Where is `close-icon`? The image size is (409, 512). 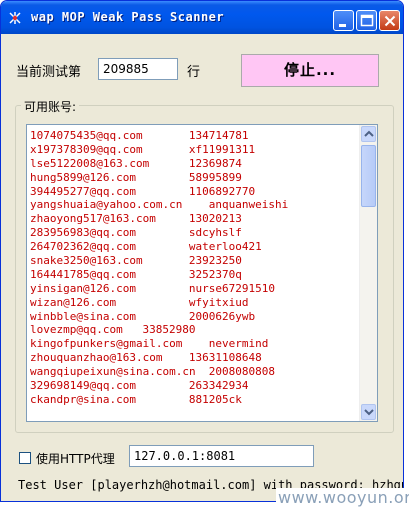 close-icon is located at coordinates (390, 21).